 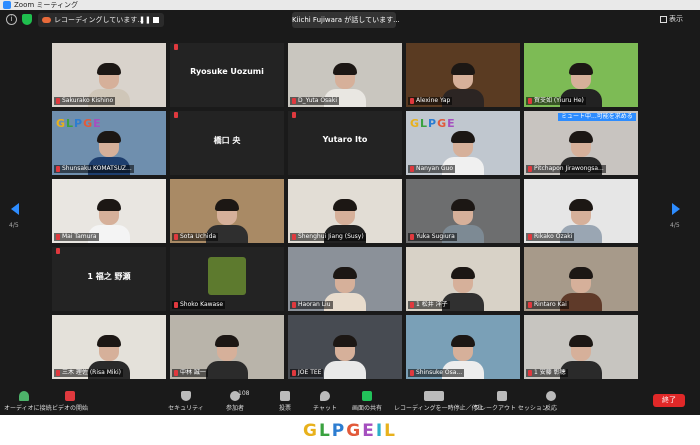 I want to click on participant-tile: GLPGE Nanyan Guo, so click(x=463, y=143).